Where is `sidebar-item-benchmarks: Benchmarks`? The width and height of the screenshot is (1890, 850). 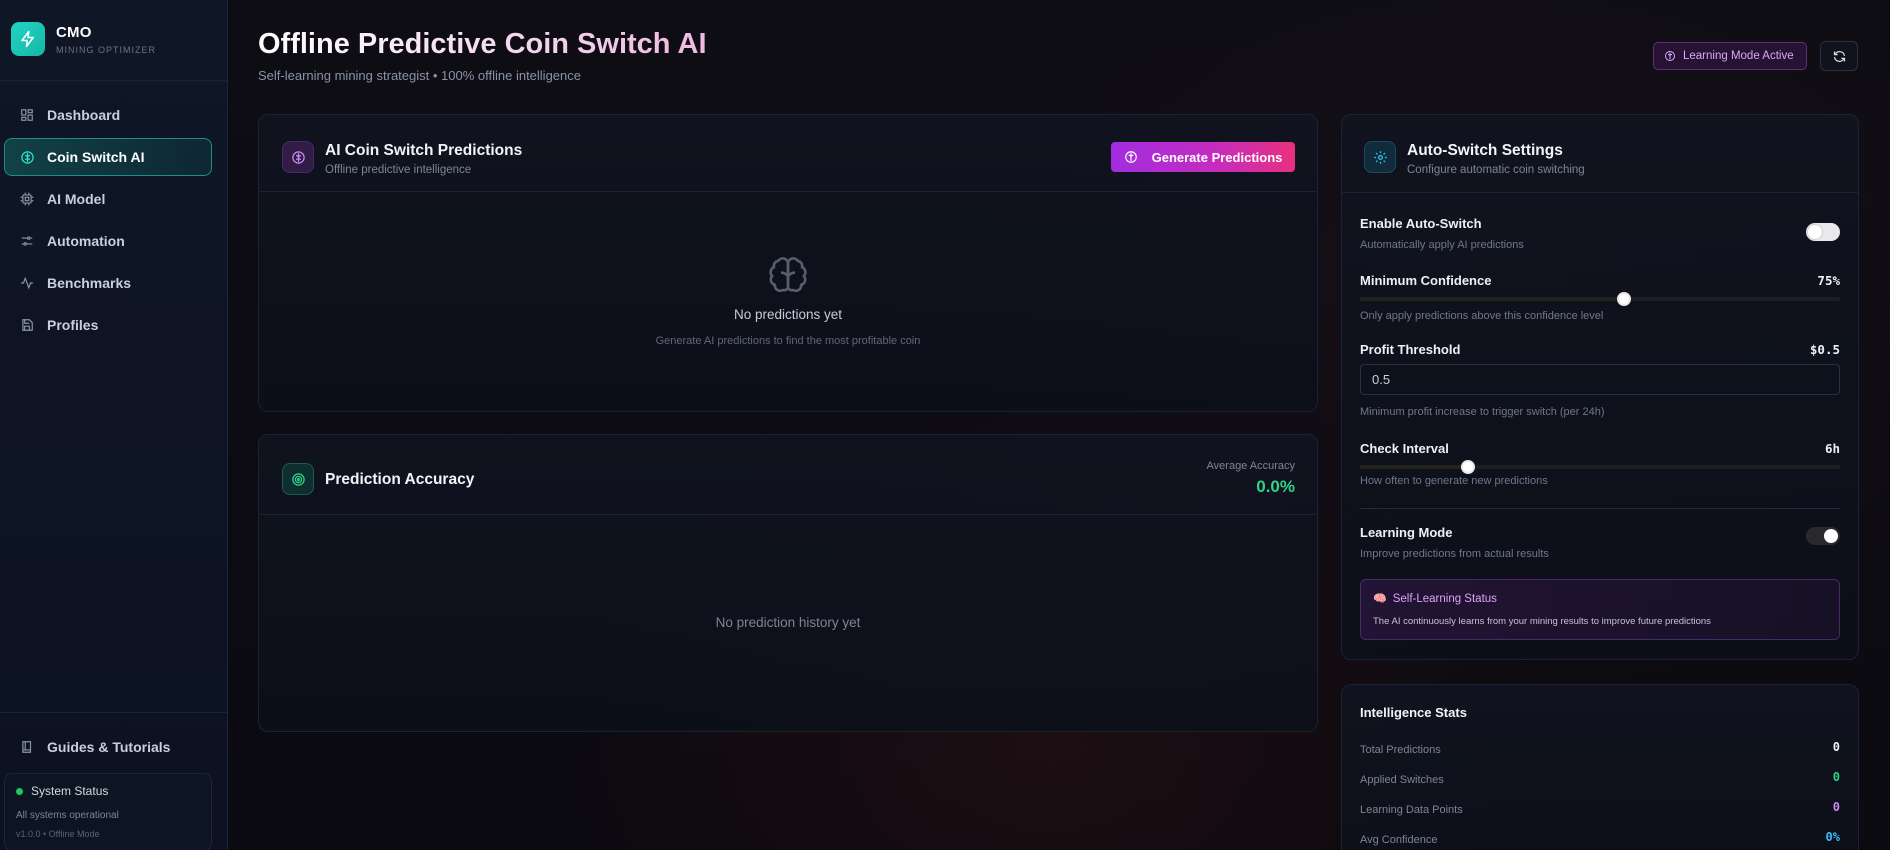
sidebar-item-benchmarks: Benchmarks is located at coordinates (108, 283).